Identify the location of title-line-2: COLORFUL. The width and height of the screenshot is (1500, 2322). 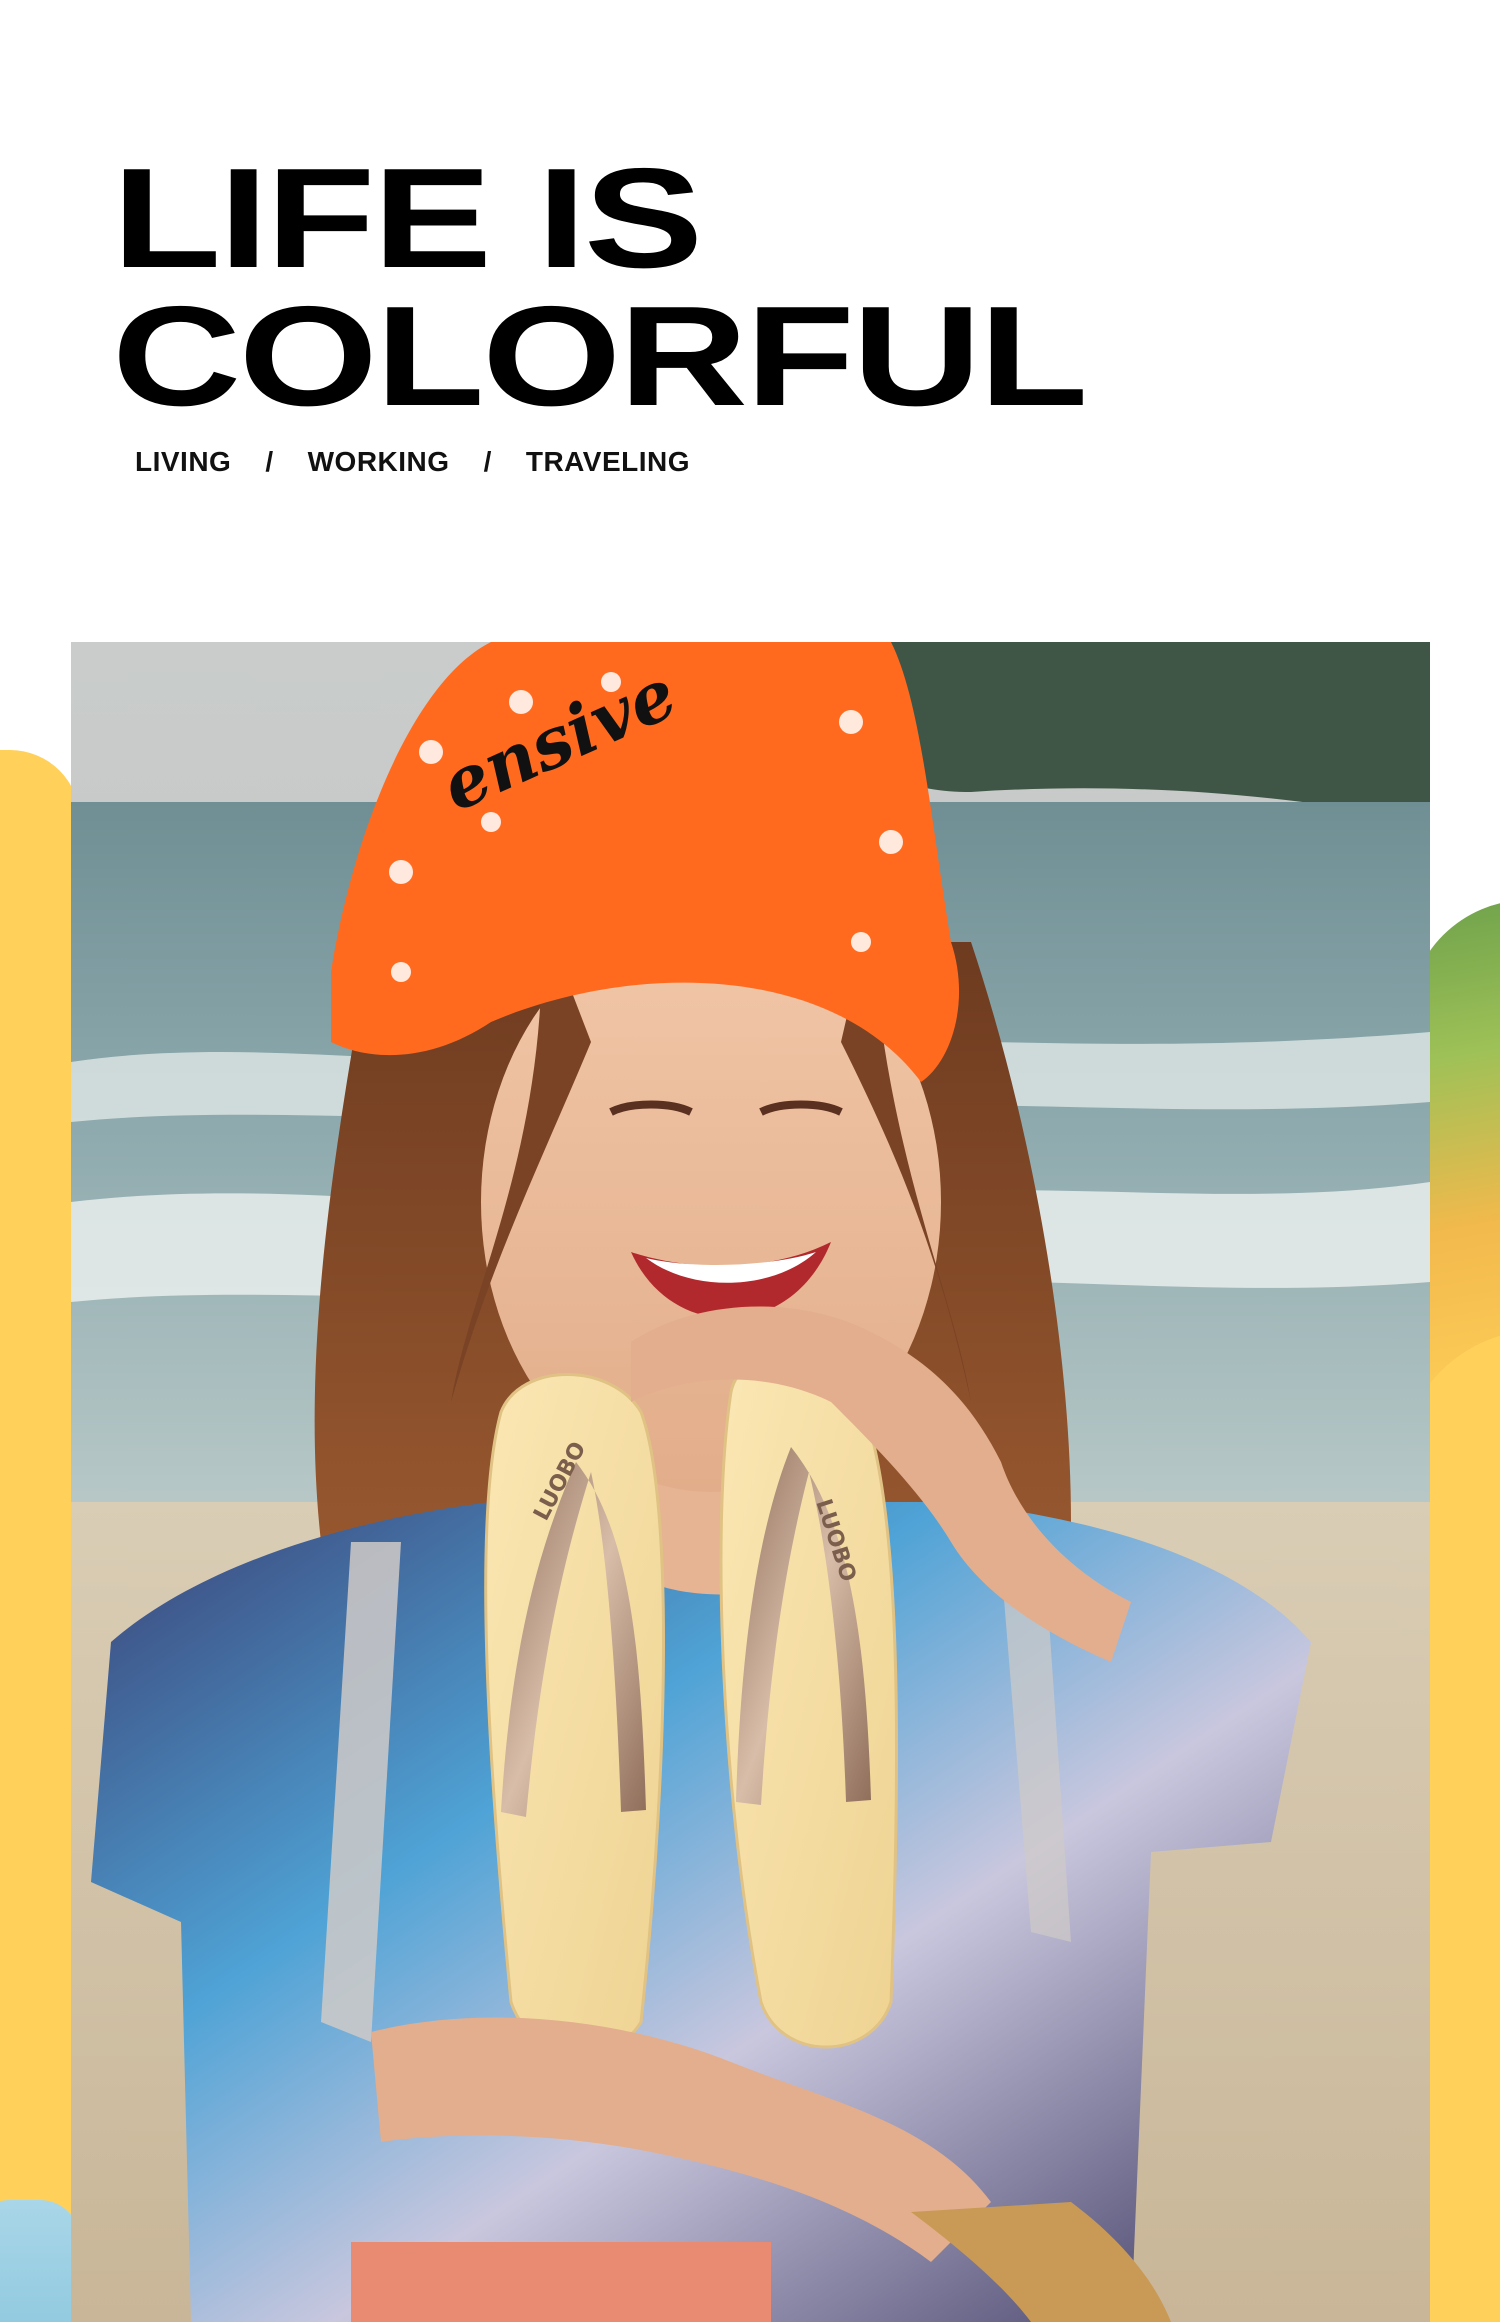
(600, 356).